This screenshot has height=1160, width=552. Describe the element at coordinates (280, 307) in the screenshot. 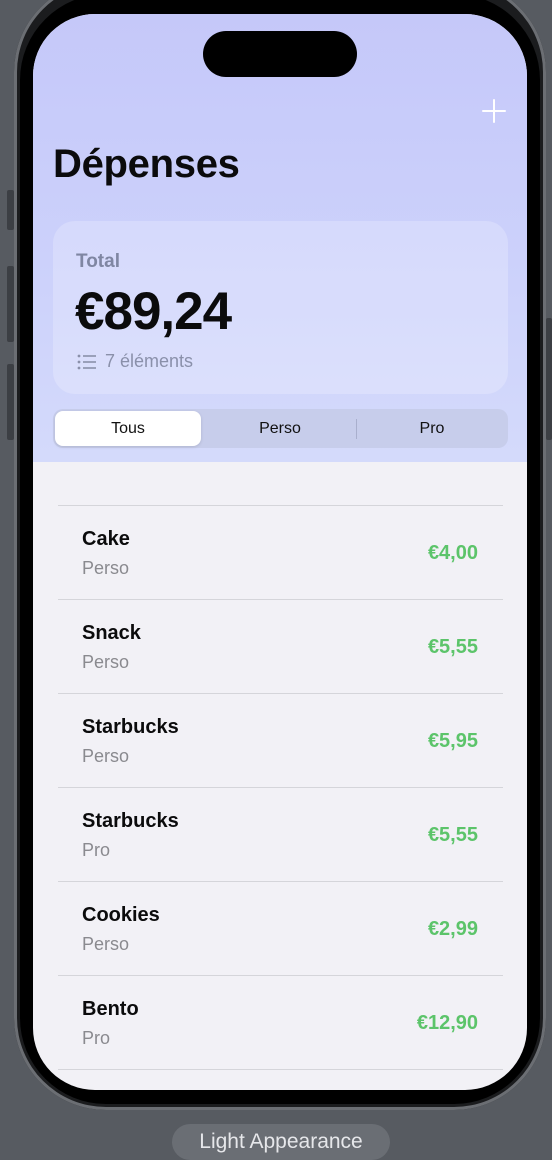

I see `total-card: Total €89,24 7 éléments` at that location.